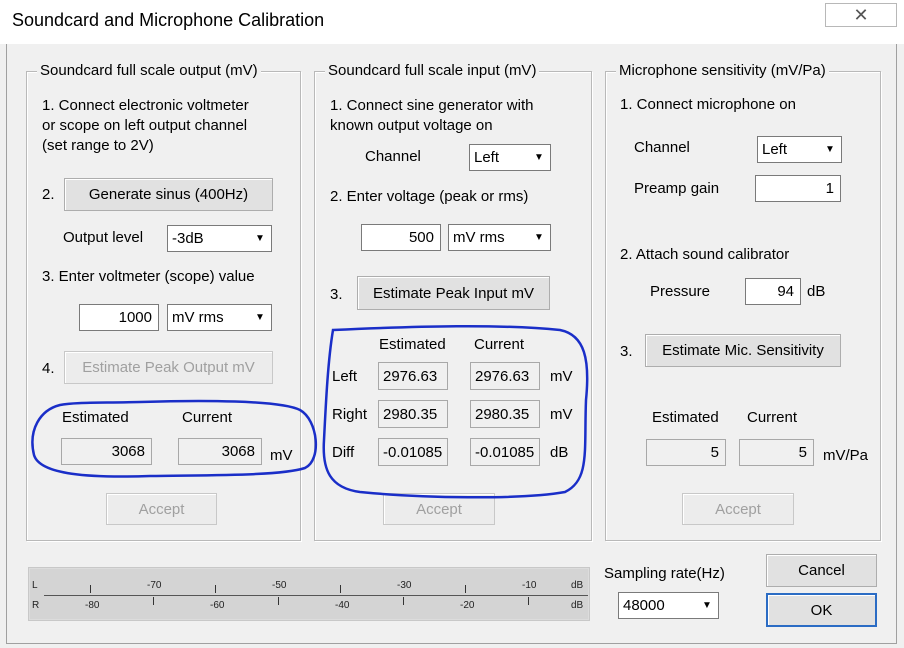  Describe the element at coordinates (686, 452) in the screenshot. I see `mic-estimated-field: 5` at that location.